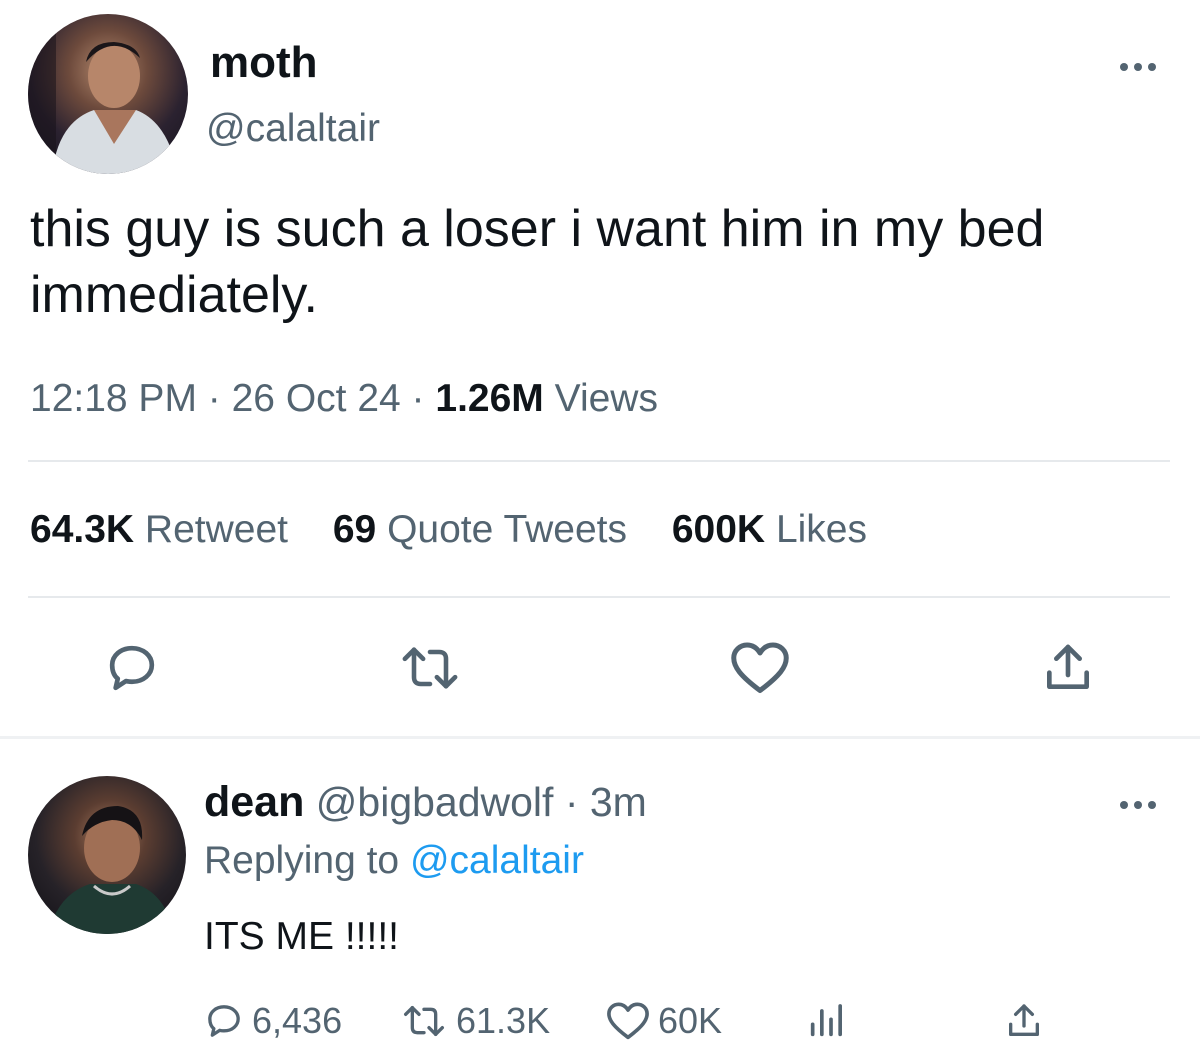 The image size is (1200, 1058). I want to click on retweets-label: Retweet, so click(216, 529).